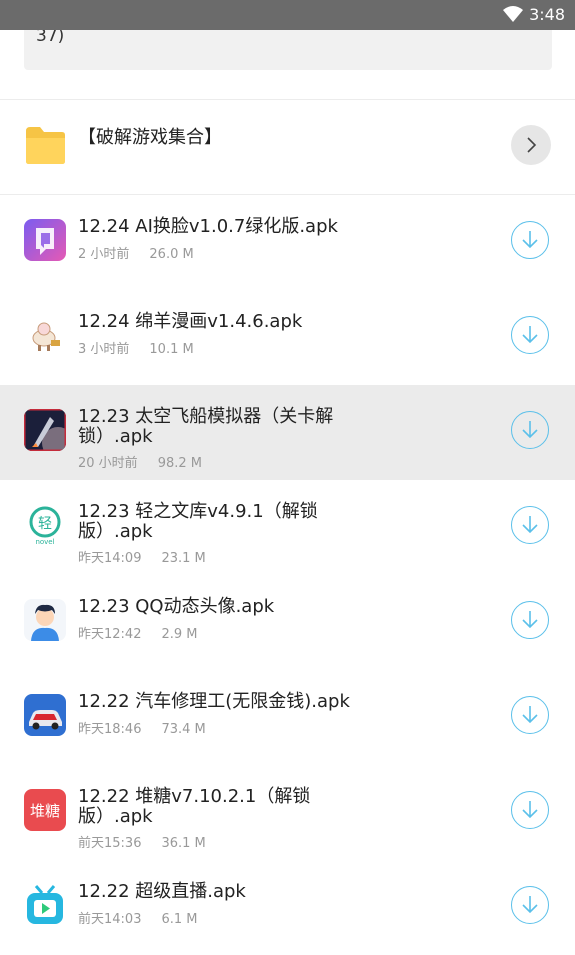 Image resolution: width=575 pixels, height=955 pixels. Describe the element at coordinates (171, 349) in the screenshot. I see `file-size: 10.1 M` at that location.